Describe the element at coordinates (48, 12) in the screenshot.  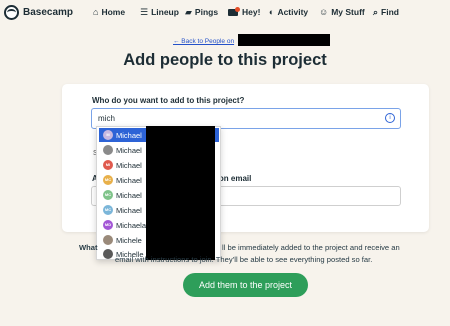
I see `brand-name: Basecamp` at that location.